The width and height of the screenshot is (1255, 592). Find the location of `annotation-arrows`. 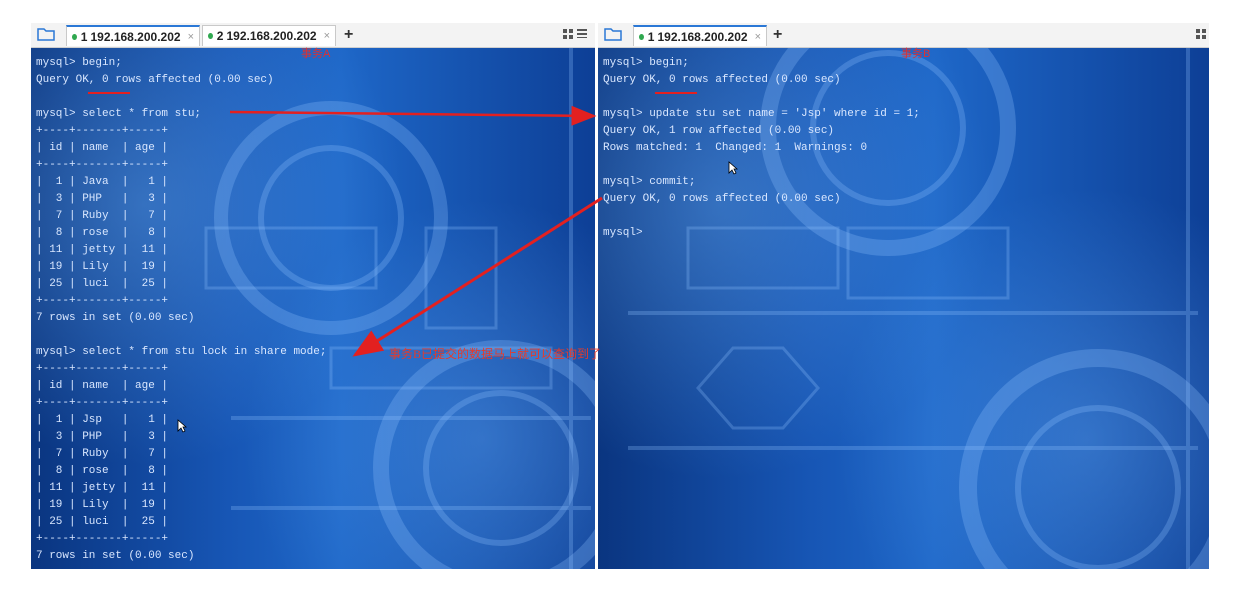

annotation-arrows is located at coordinates (416, 231).